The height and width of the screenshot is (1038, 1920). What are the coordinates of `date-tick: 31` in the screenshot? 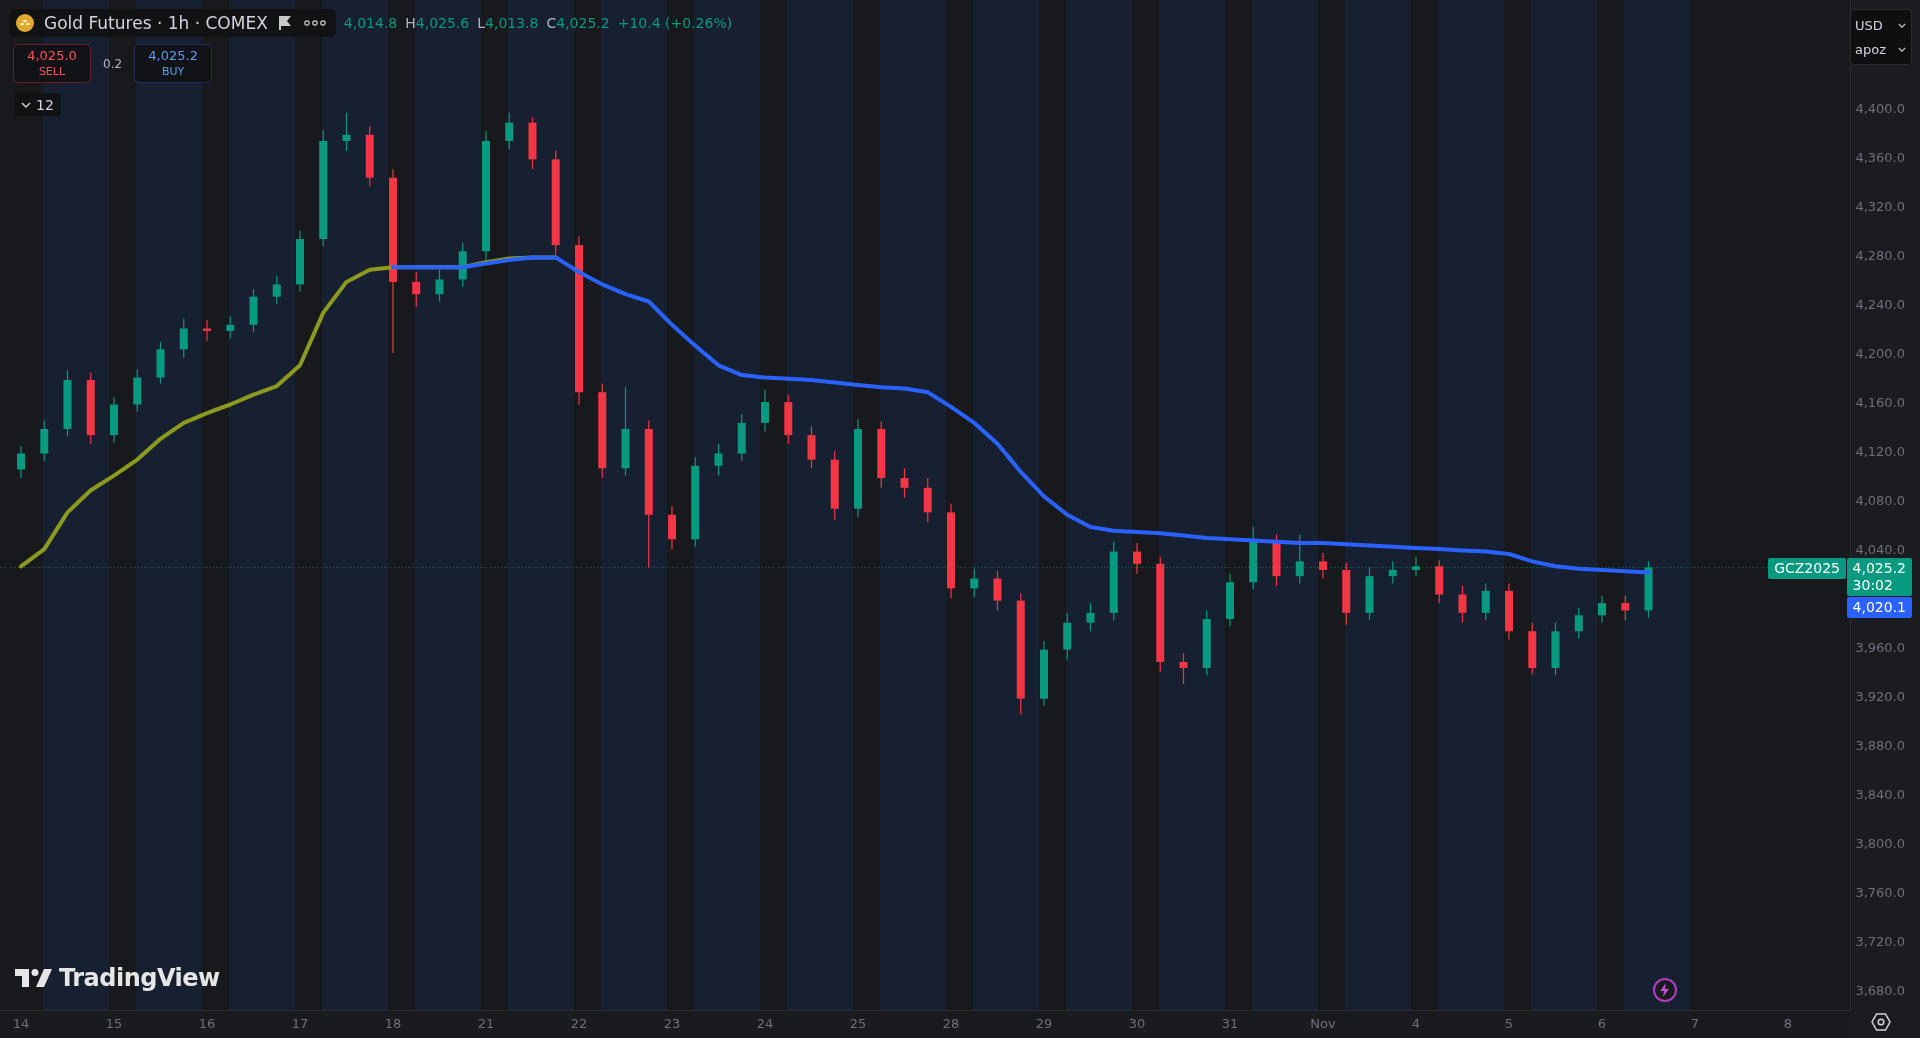 It's located at (1230, 1023).